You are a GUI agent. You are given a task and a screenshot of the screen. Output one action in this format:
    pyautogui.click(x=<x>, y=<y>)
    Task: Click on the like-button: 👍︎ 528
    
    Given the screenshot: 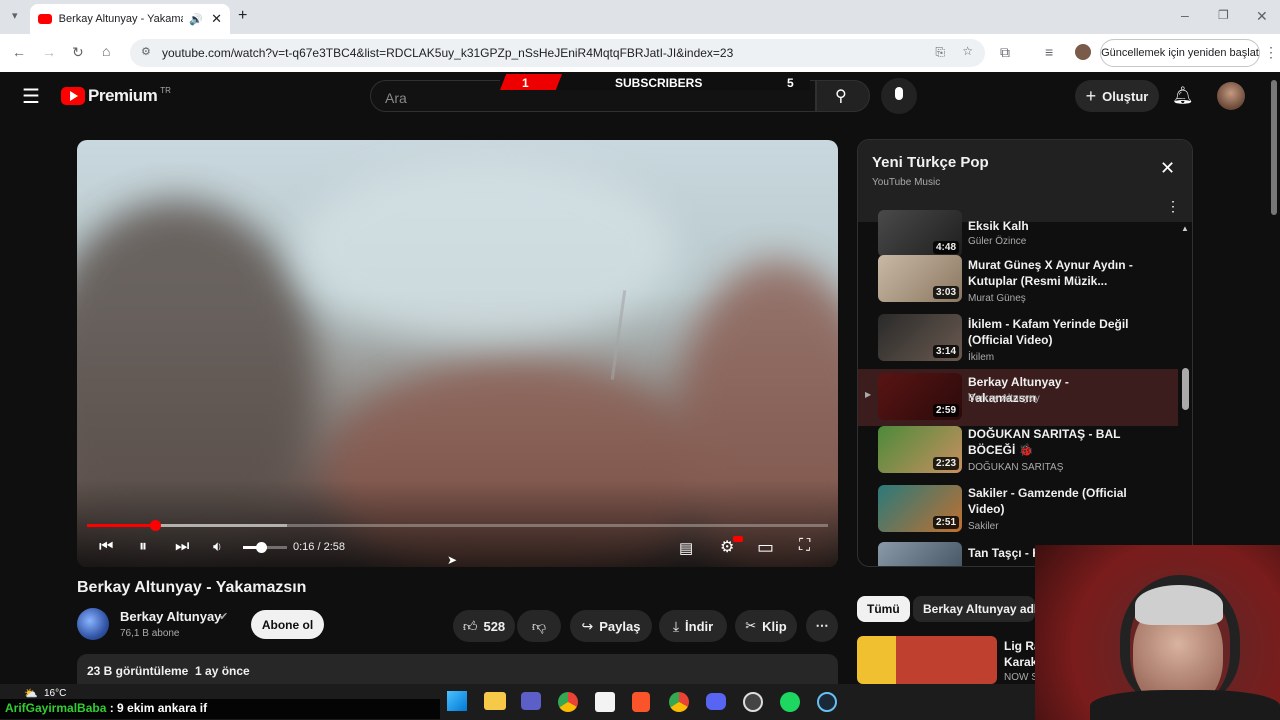 What is the action you would take?
    pyautogui.click(x=484, y=626)
    